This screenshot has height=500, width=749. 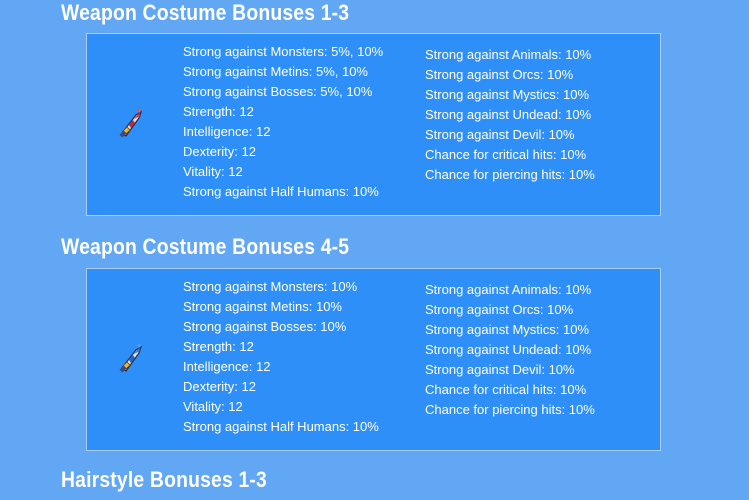 What do you see at coordinates (278, 91) in the screenshot?
I see `bonus-item: Strong against Bosses: 5%, 10%` at bounding box center [278, 91].